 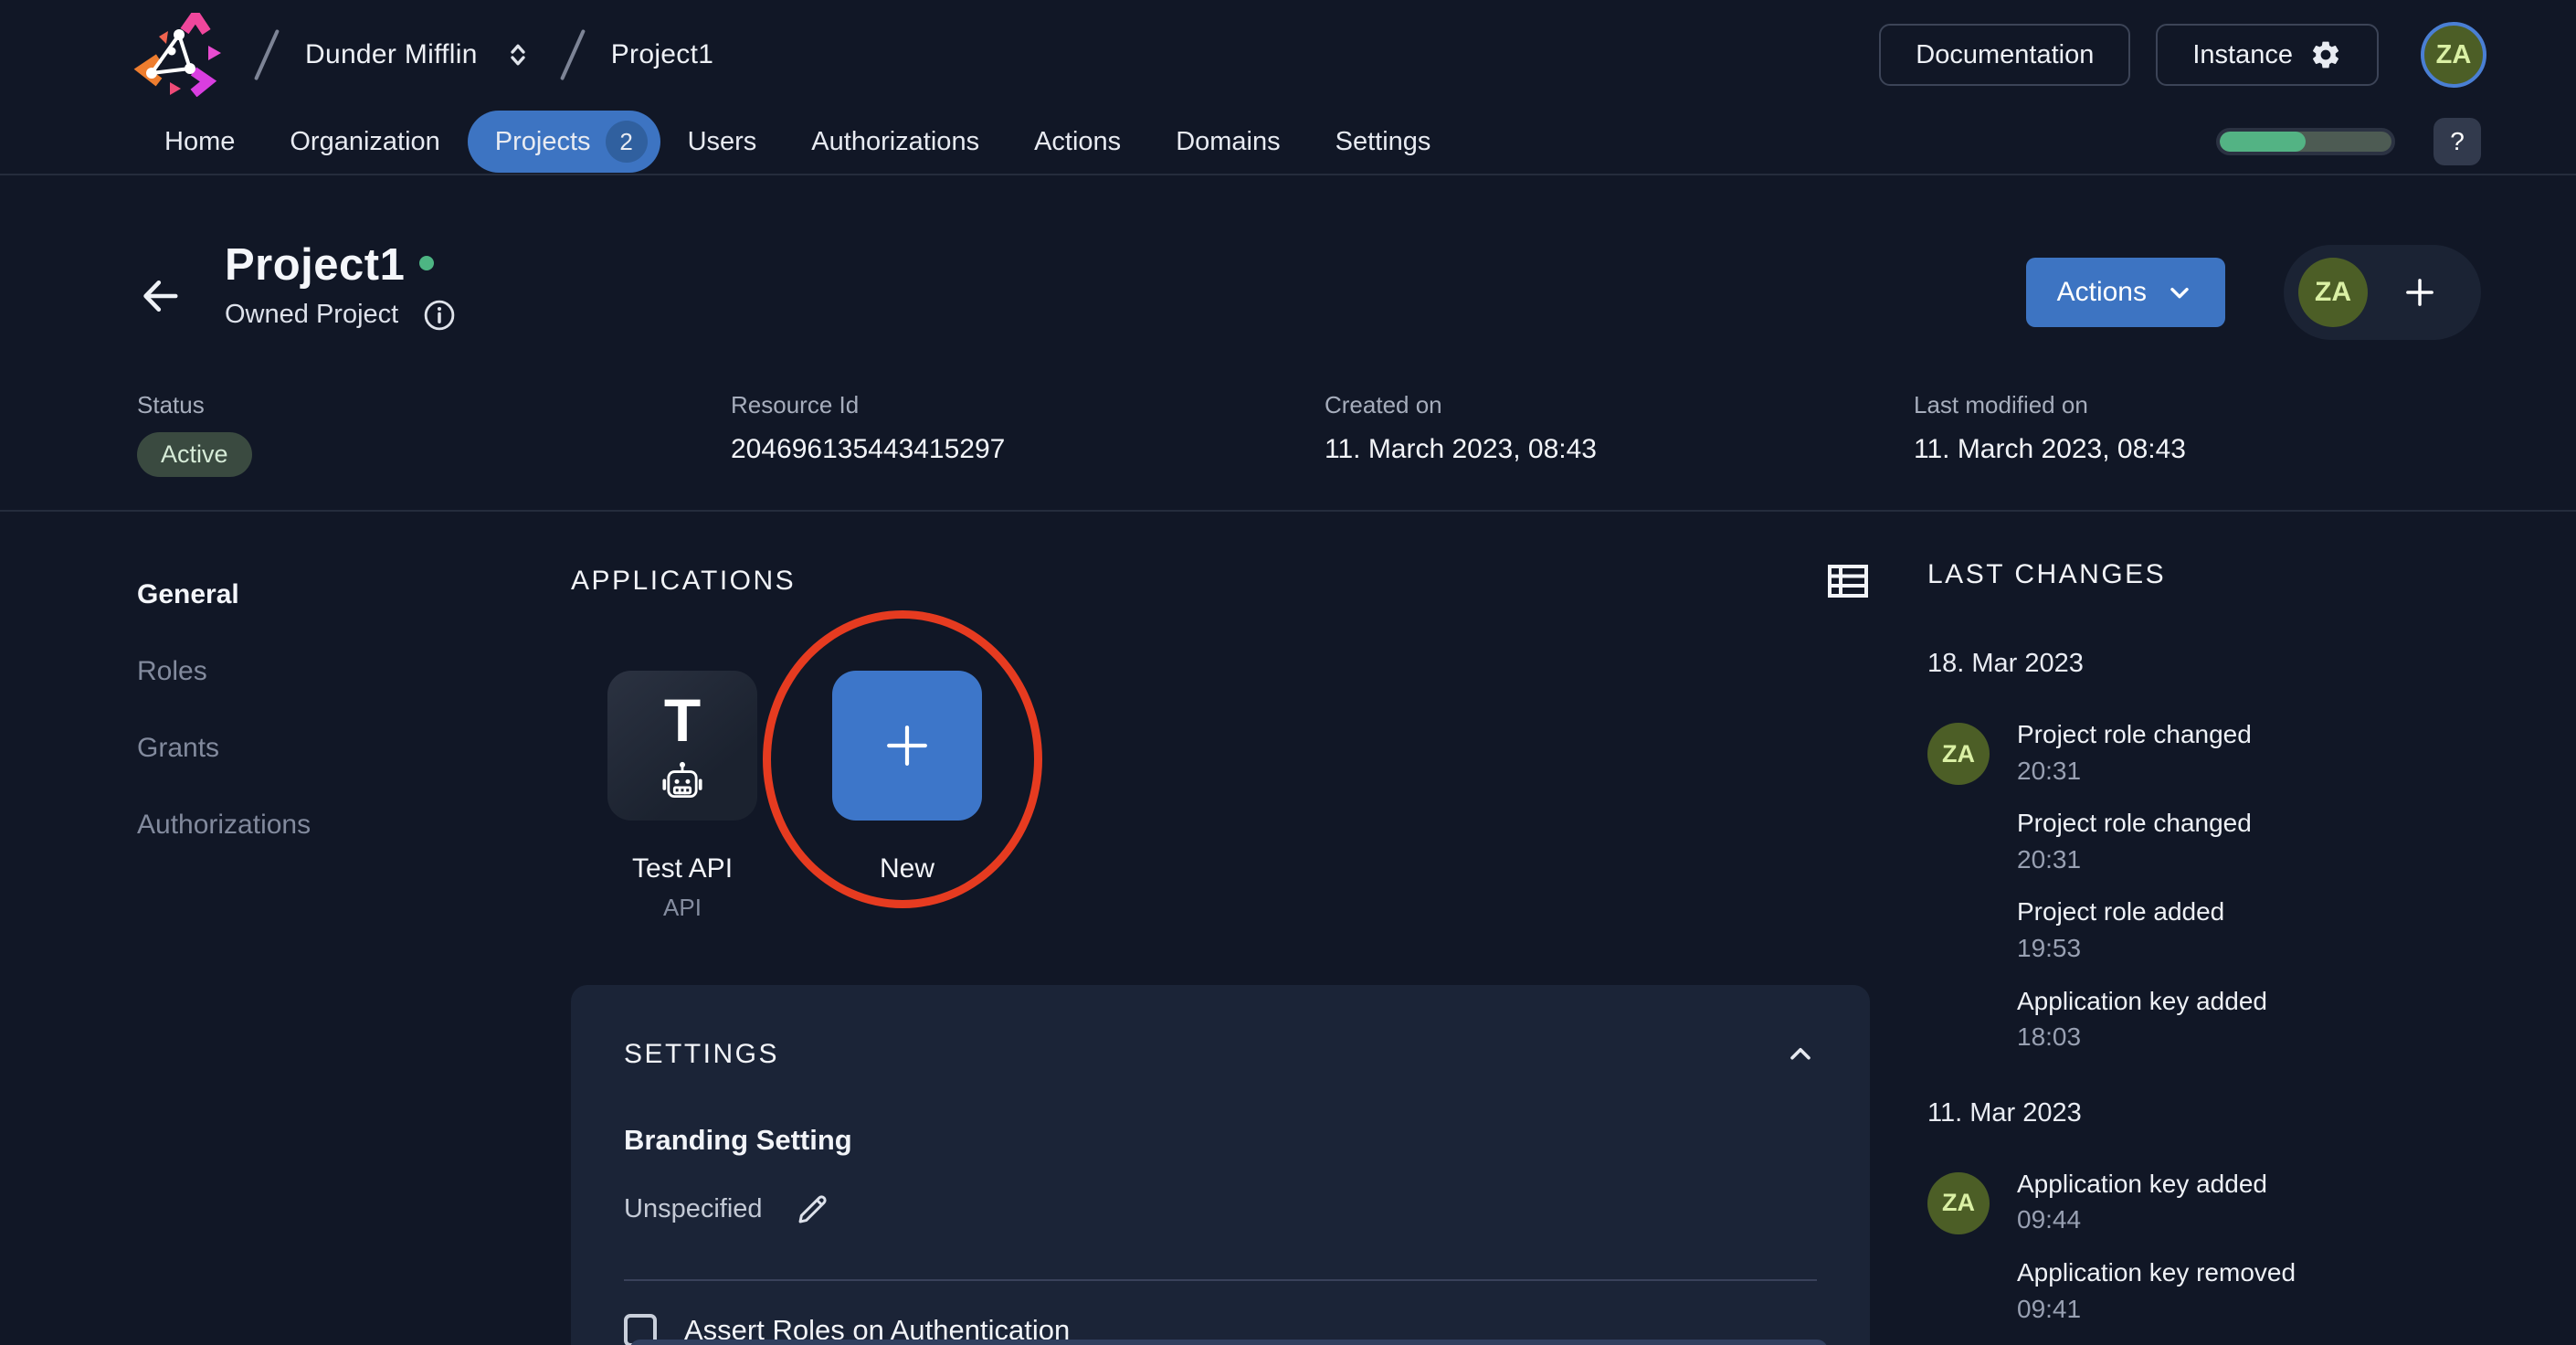 I want to click on change-date: 11. Mar 2023, so click(x=2004, y=1113).